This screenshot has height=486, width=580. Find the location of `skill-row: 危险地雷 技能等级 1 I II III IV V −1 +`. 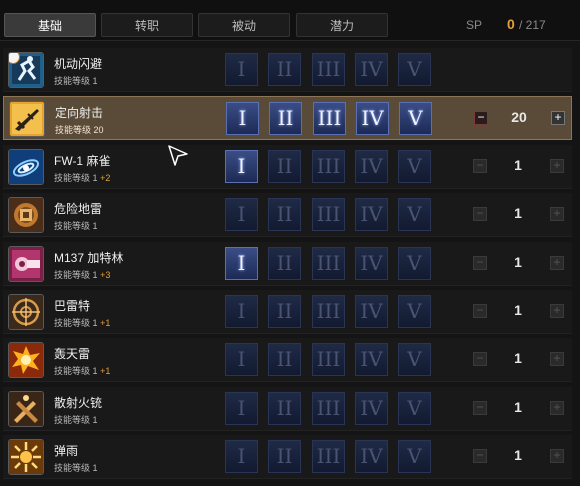

skill-row: 危险地雷 技能等级 1 I II III IV V −1 + is located at coordinates (287, 215).